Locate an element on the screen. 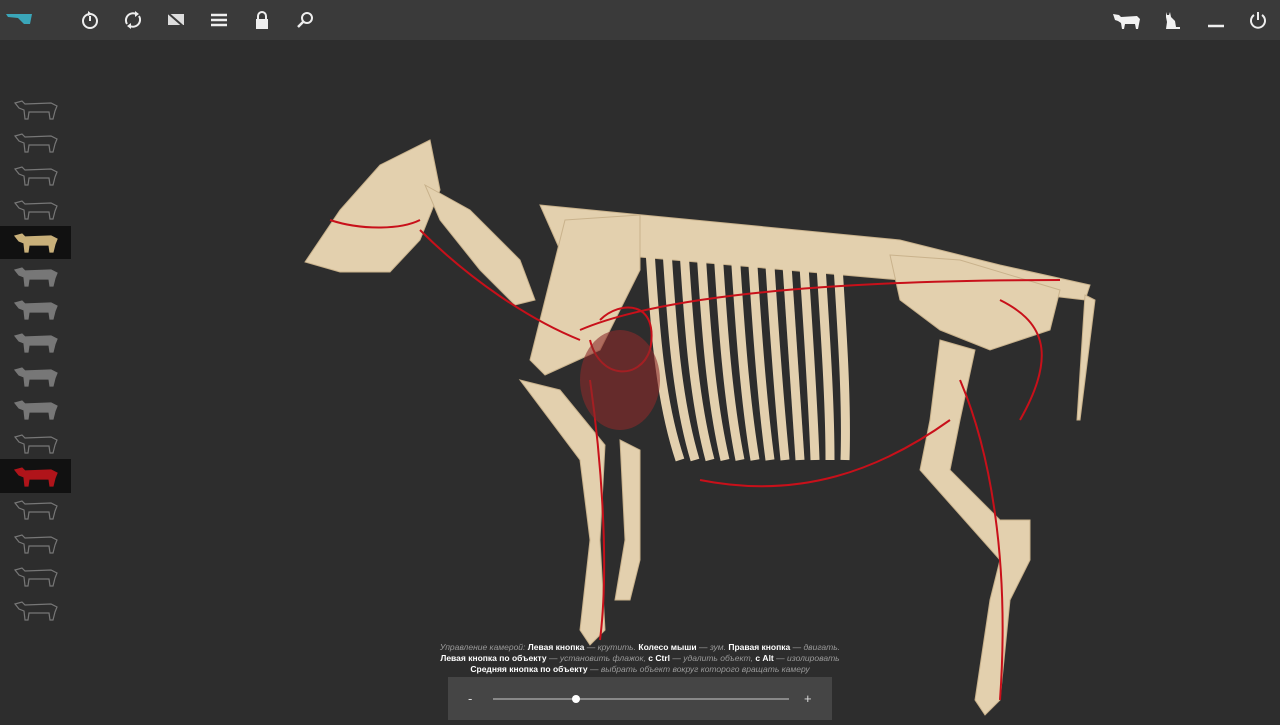 The width and height of the screenshot is (1280, 725). lock-icon is located at coordinates (262, 20).